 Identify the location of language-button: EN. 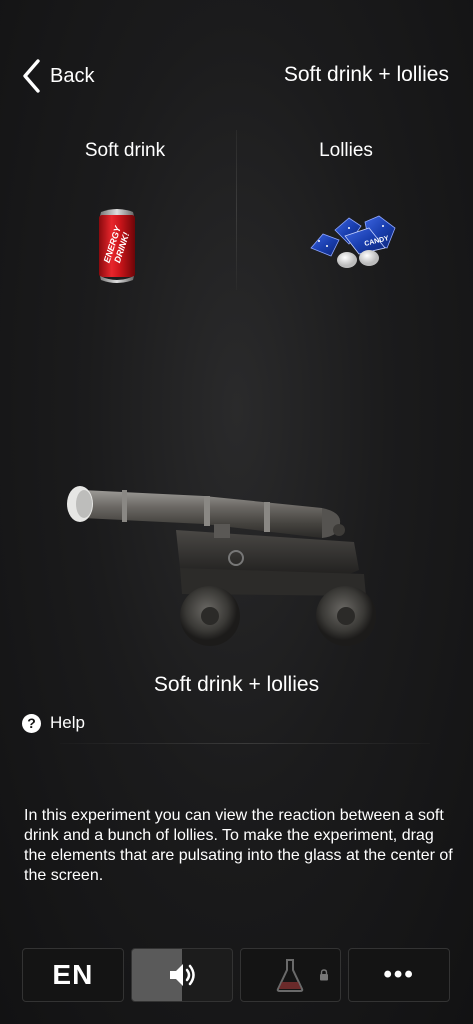
(73, 975).